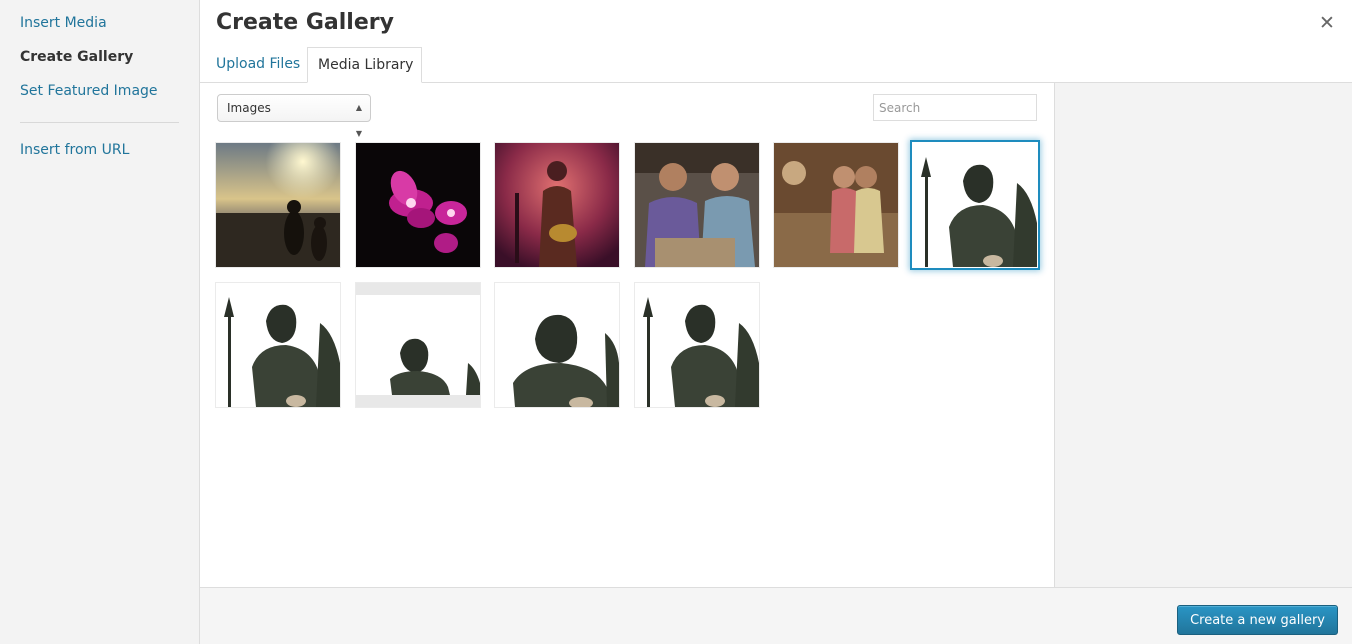 This screenshot has height=644, width=1352. What do you see at coordinates (364, 65) in the screenshot?
I see `tab-media-library: Media Library` at bounding box center [364, 65].